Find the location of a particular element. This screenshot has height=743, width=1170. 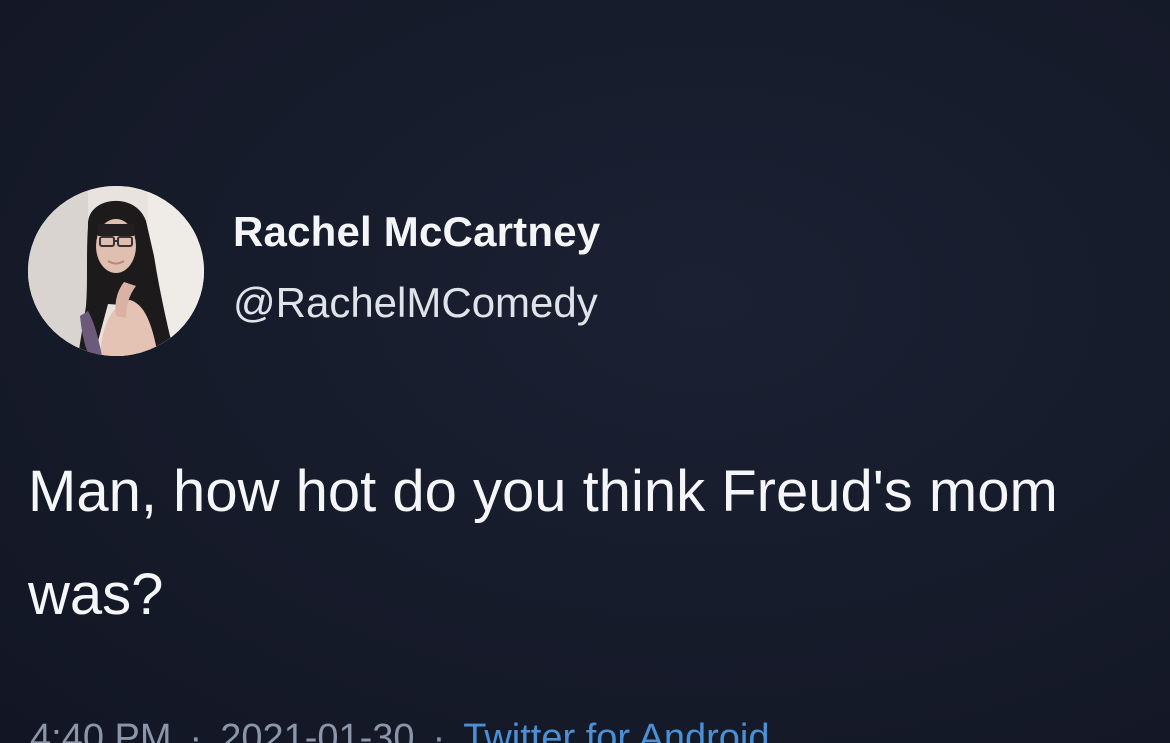

avatar is located at coordinates (116, 271).